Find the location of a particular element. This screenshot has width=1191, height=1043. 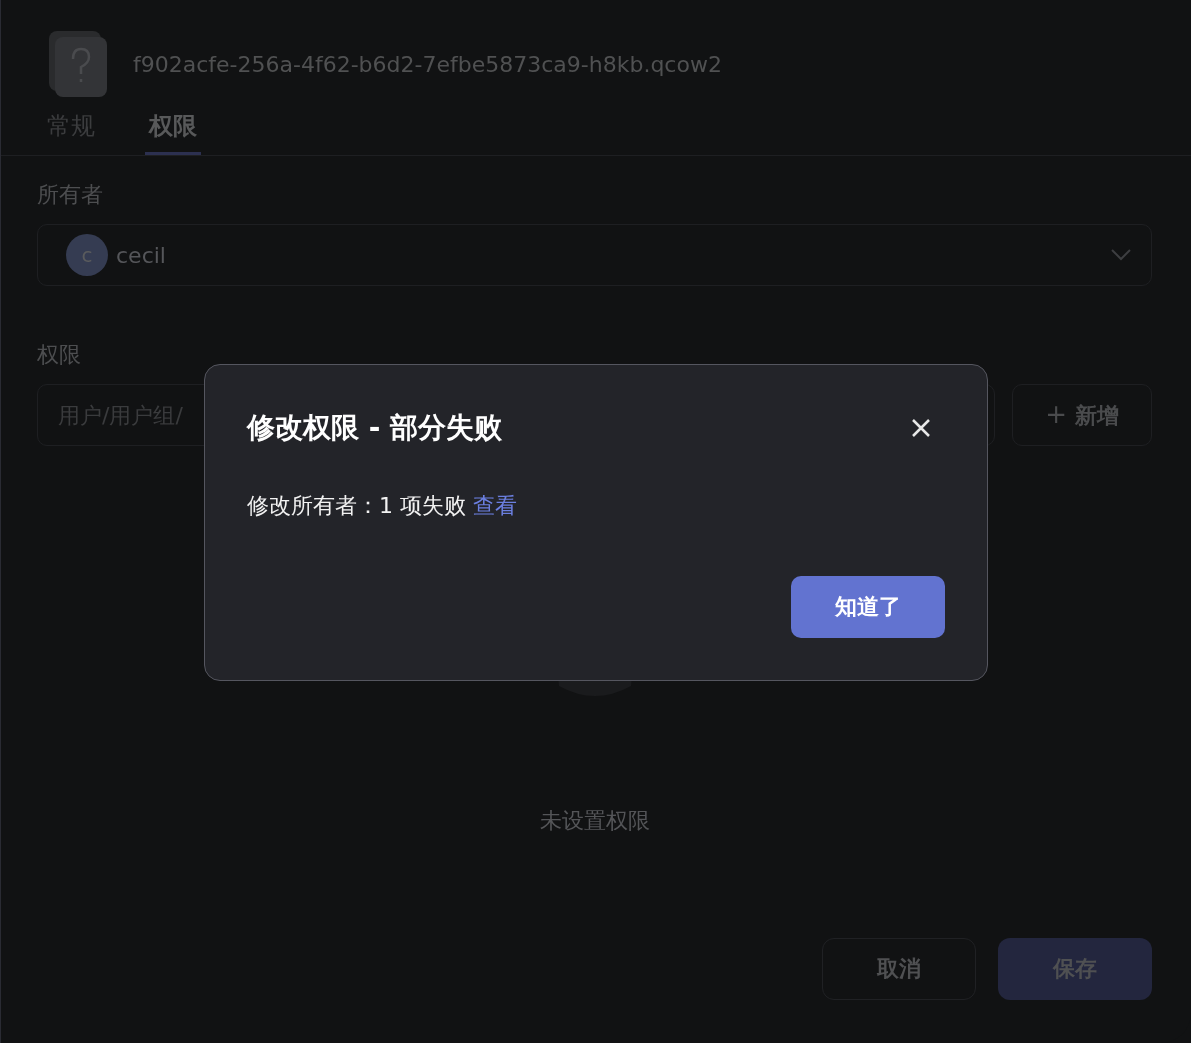

owner-name: cecil is located at coordinates (141, 255).